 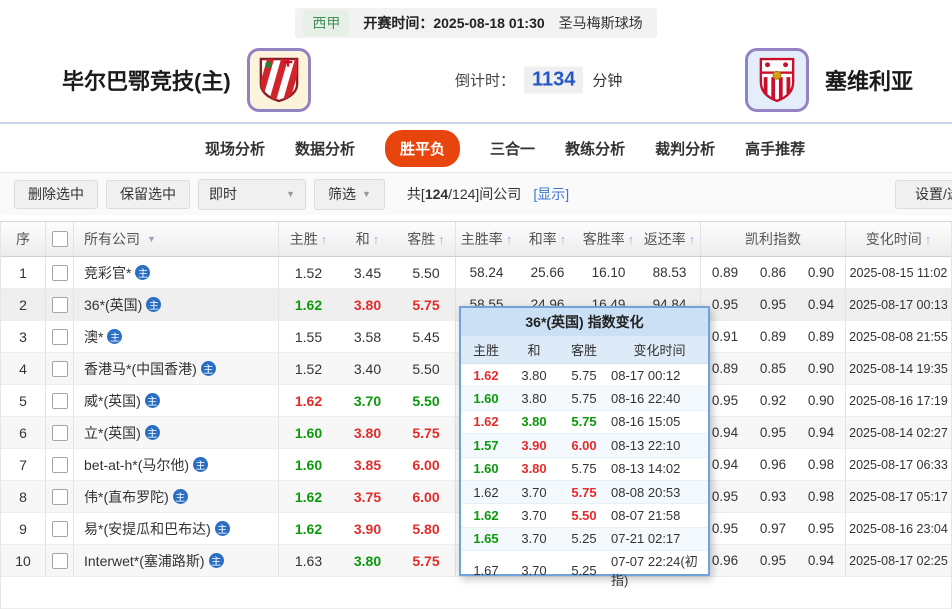 What do you see at coordinates (584, 569) in the screenshot?
I see `popup-row: 1.67 3.70 5.25 07-07 22:24(初指)` at bounding box center [584, 569].